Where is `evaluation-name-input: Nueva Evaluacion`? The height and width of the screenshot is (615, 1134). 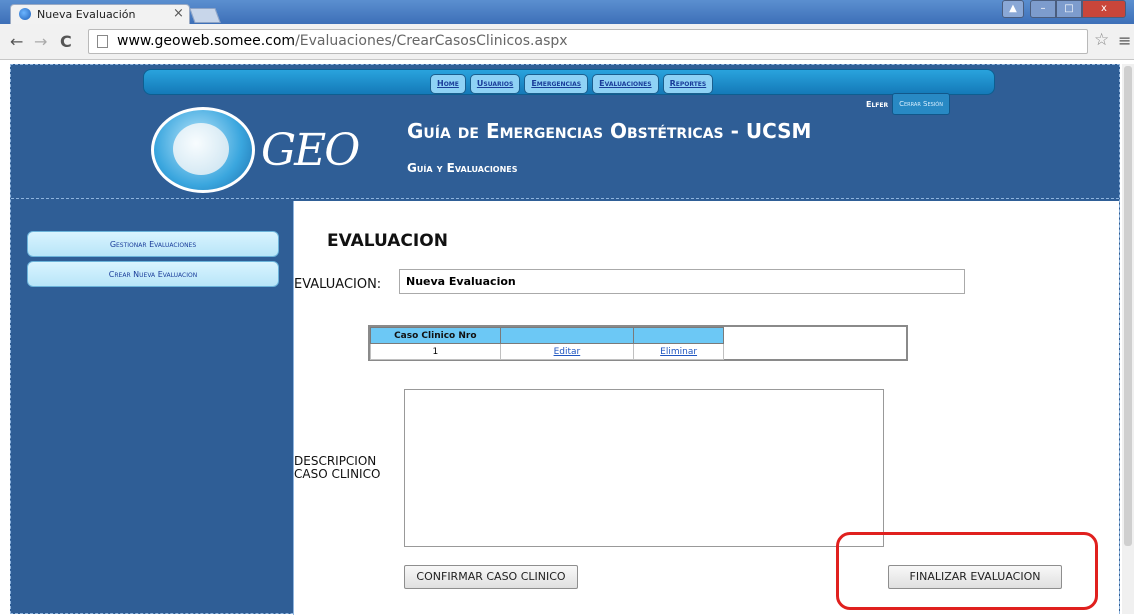 evaluation-name-input: Nueva Evaluacion is located at coordinates (682, 281).